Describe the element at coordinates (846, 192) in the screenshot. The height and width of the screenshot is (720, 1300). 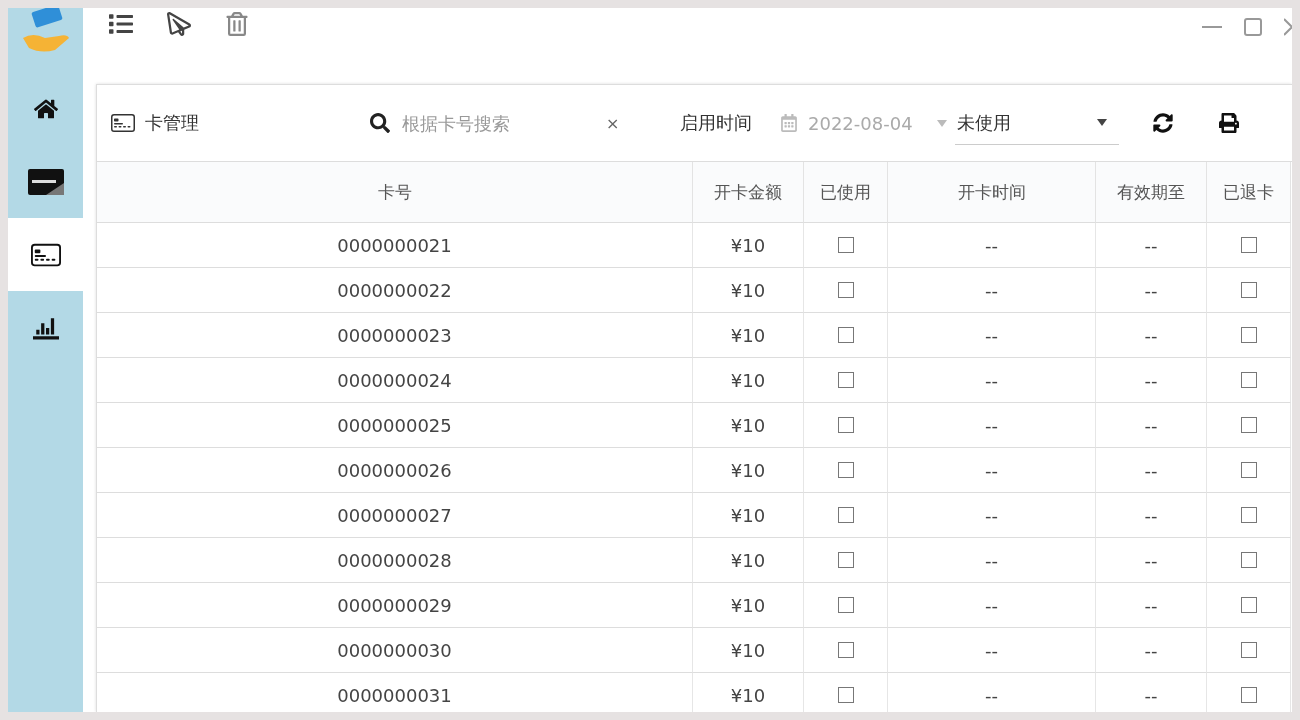
I see `column-header: 已使用` at that location.